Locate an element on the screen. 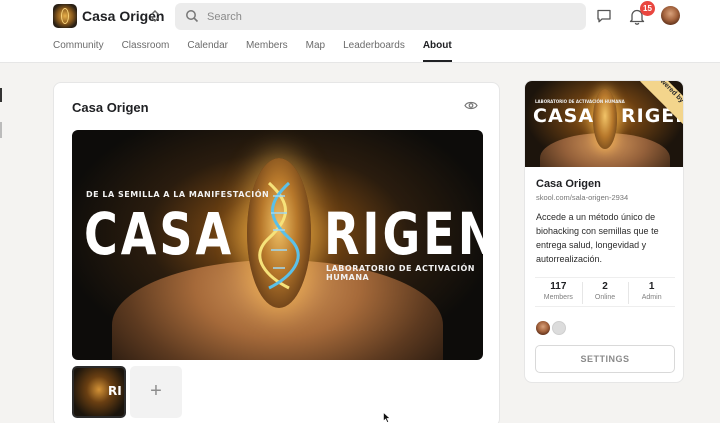 The width and height of the screenshot is (720, 423). stat-label: Admin is located at coordinates (651, 297).